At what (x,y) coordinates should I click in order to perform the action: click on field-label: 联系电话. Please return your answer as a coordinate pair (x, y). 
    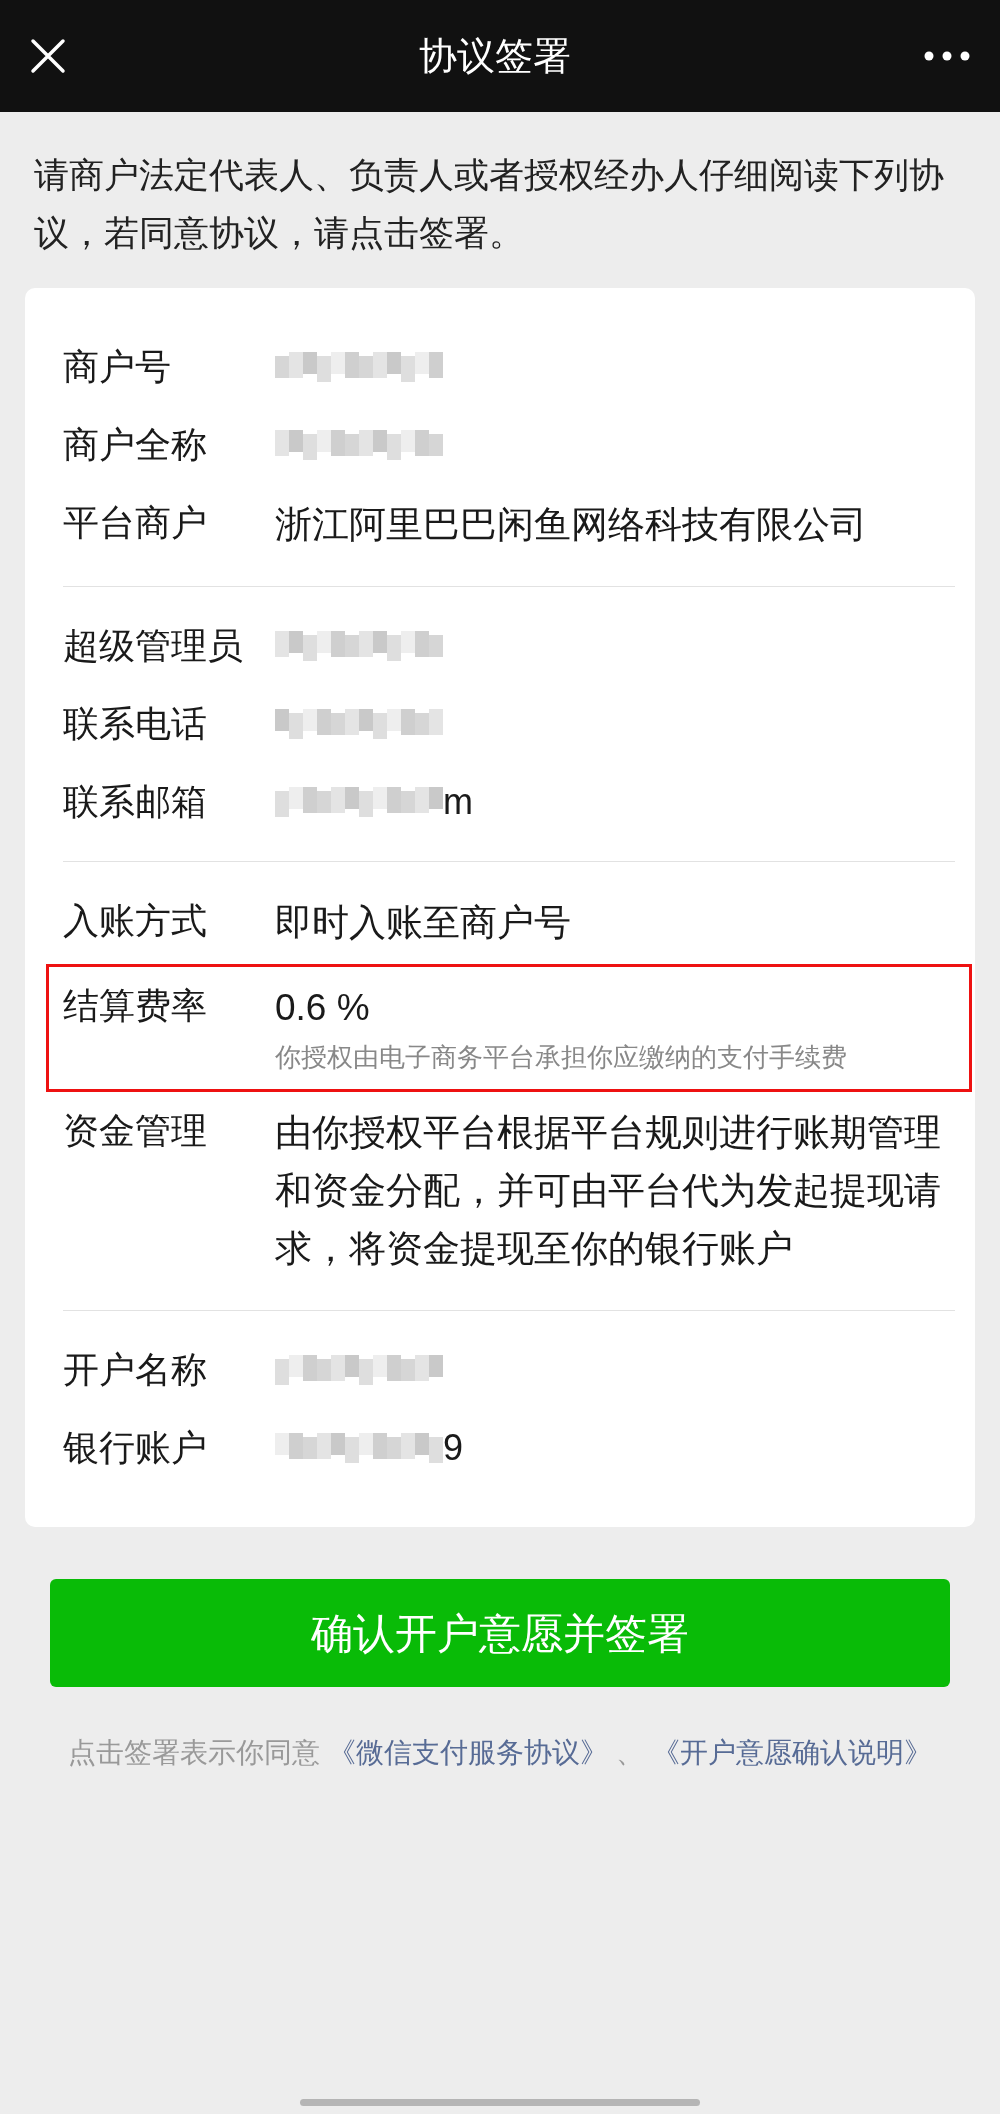
    Looking at the image, I should click on (135, 724).